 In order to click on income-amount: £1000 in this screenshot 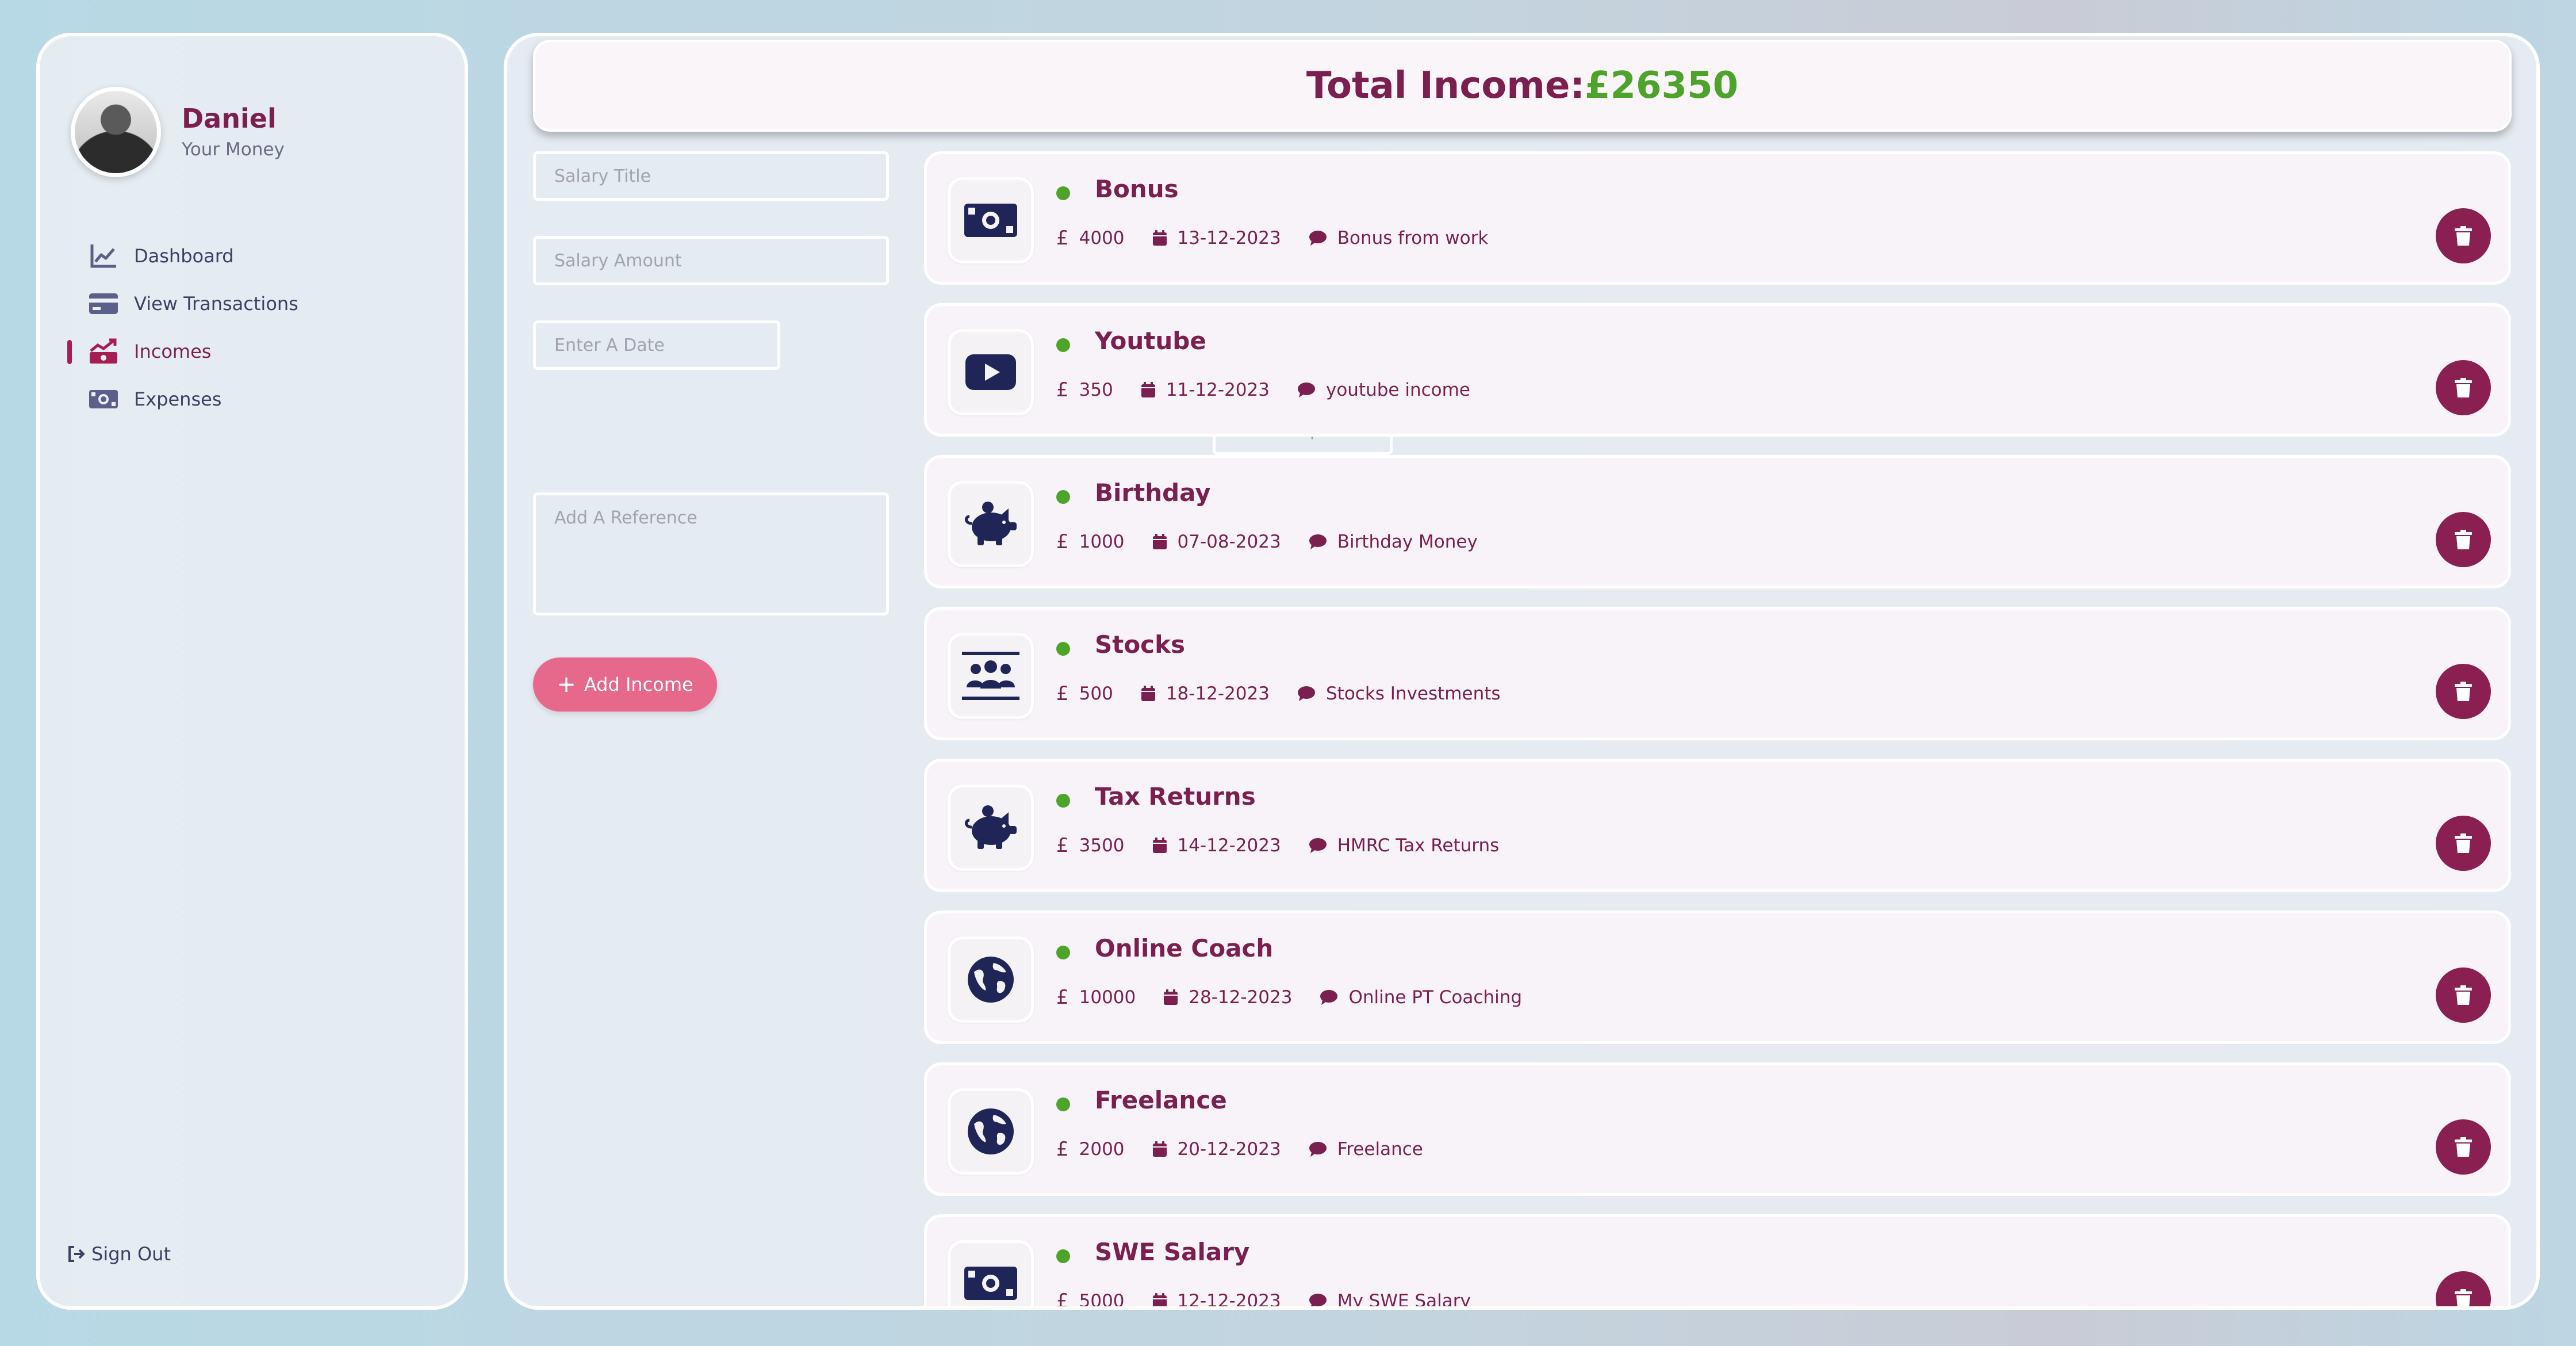, I will do `click(1090, 541)`.